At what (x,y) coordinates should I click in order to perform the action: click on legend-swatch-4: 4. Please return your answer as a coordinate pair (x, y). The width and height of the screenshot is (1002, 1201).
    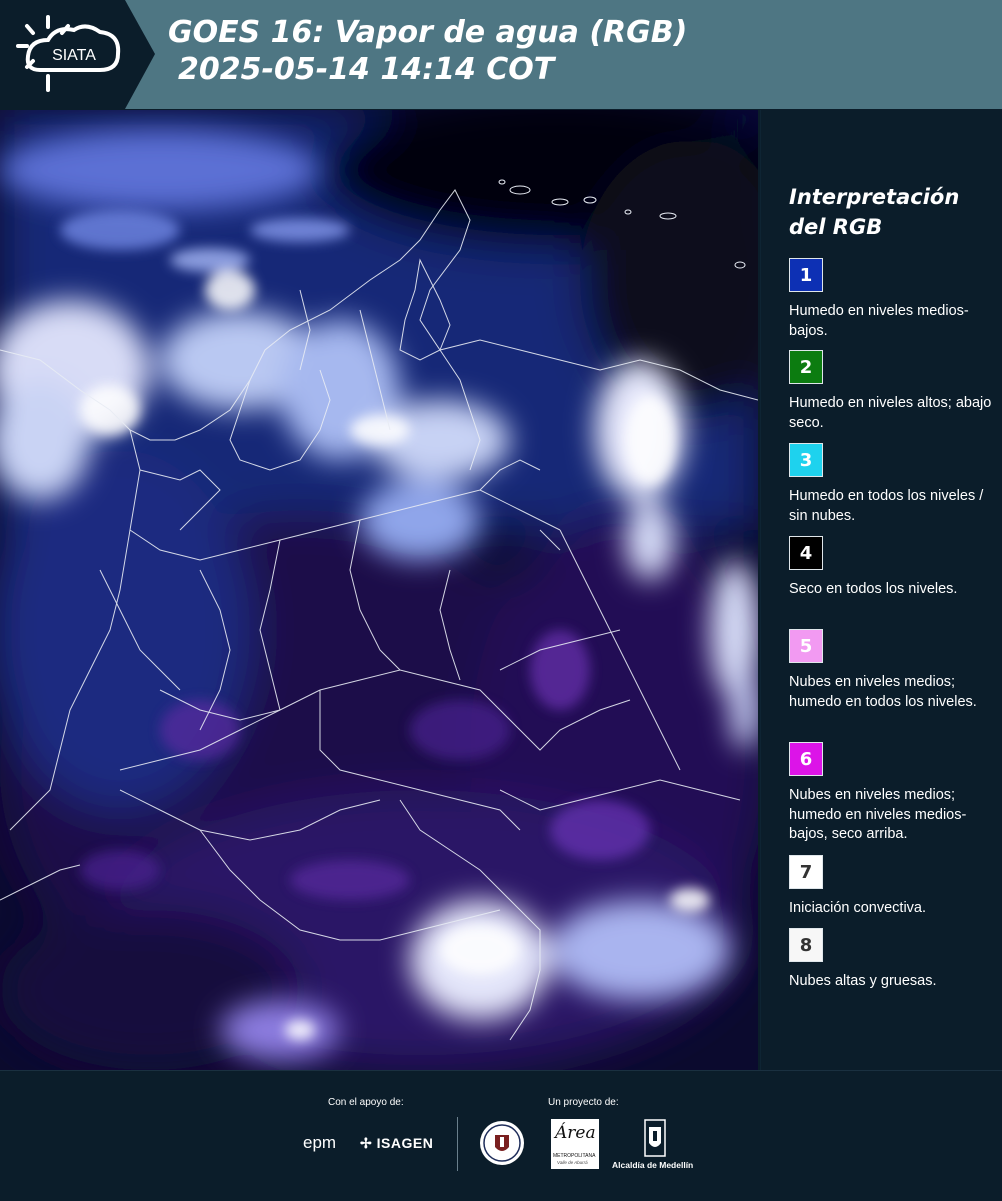
    Looking at the image, I should click on (806, 553).